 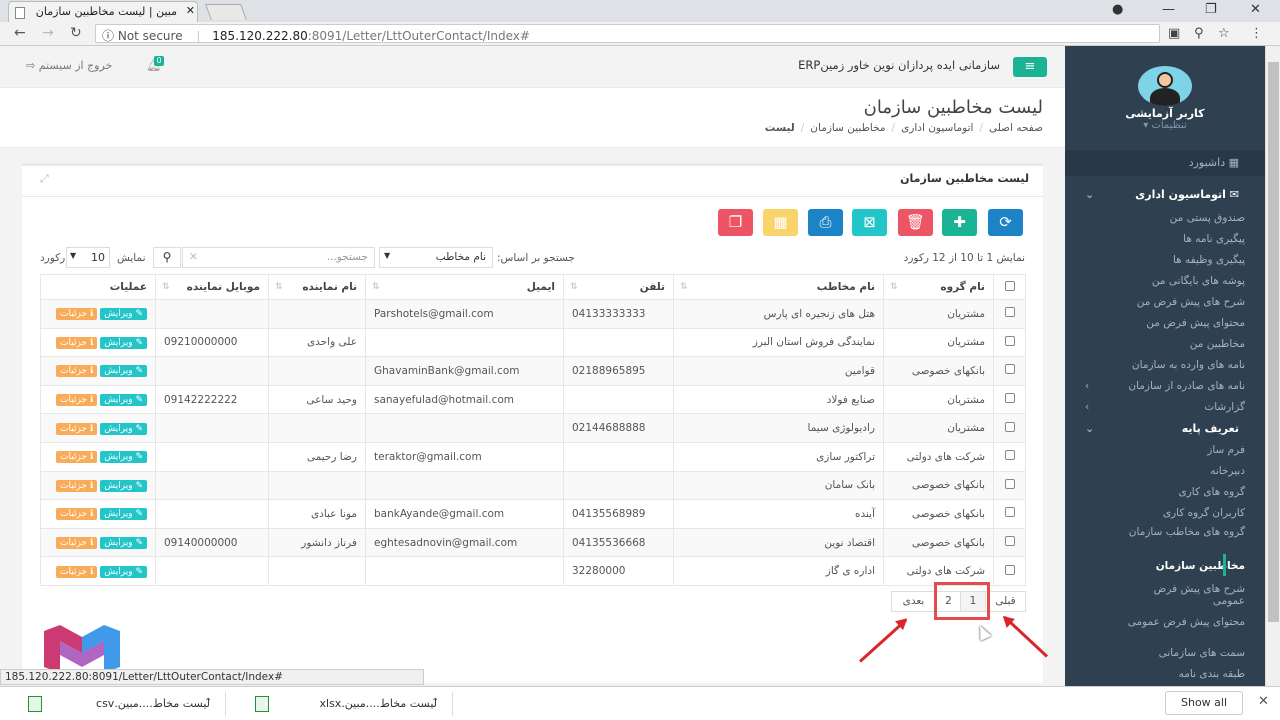 What do you see at coordinates (1165, 566) in the screenshot?
I see `sidebar-item-items2-5: مخاطبین سازمان` at bounding box center [1165, 566].